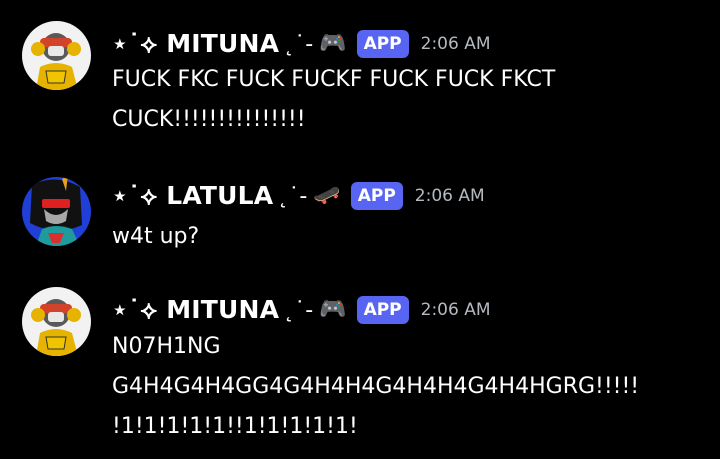 The height and width of the screenshot is (459, 720). What do you see at coordinates (209, 119) in the screenshot?
I see `message-line: CUCK!!!!!!!!!!!!!!!` at bounding box center [209, 119].